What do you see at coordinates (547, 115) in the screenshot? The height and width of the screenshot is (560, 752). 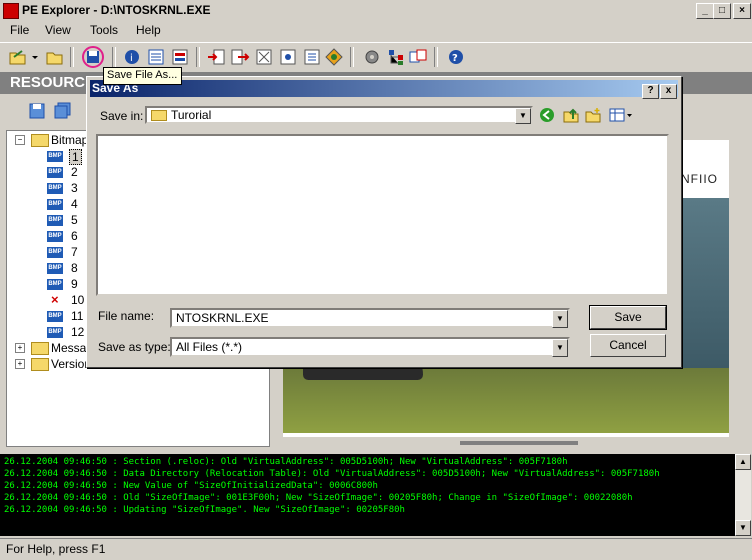 I see `back-icon` at bounding box center [547, 115].